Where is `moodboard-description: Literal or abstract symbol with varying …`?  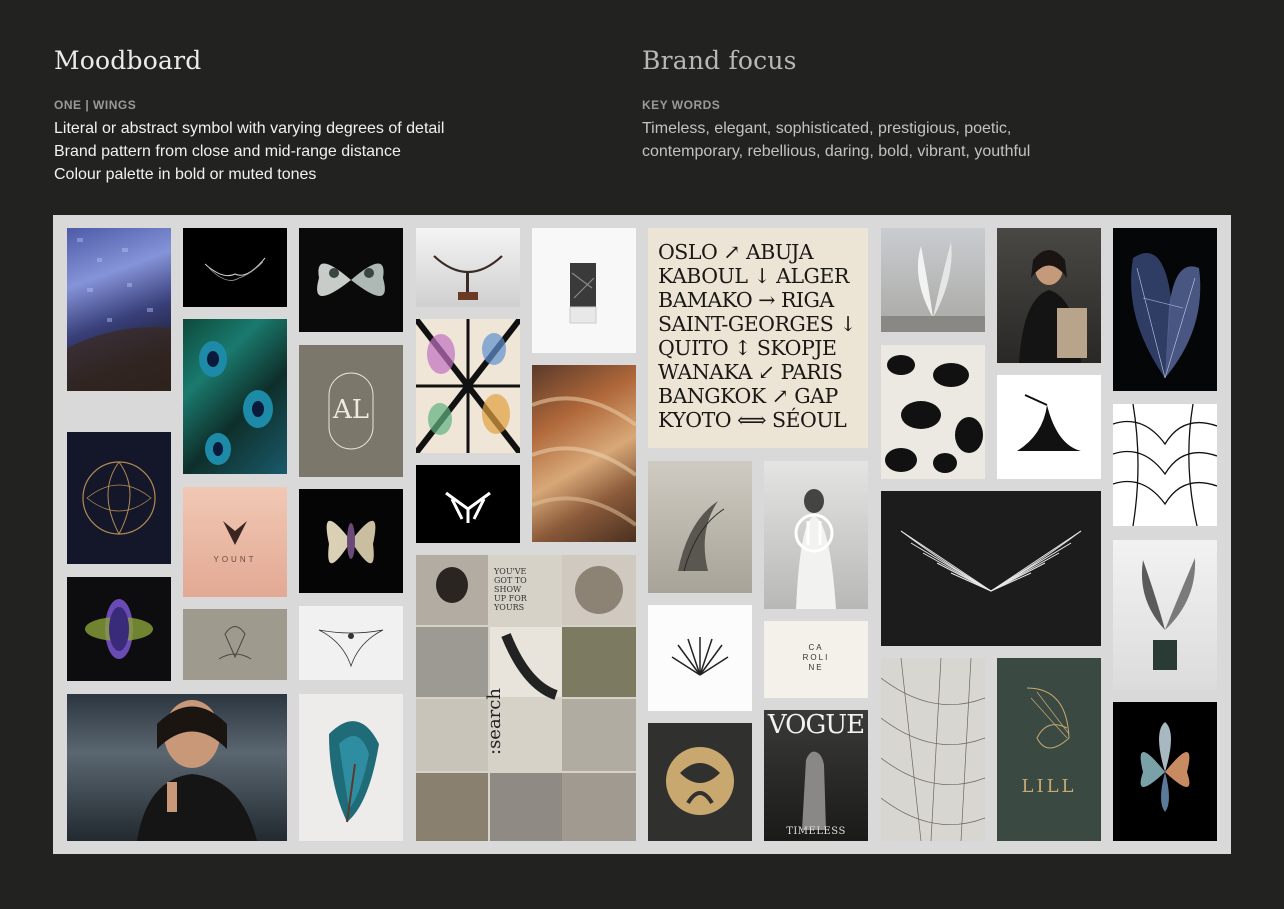
moodboard-description: Literal or abstract symbol with varying … is located at coordinates (249, 151).